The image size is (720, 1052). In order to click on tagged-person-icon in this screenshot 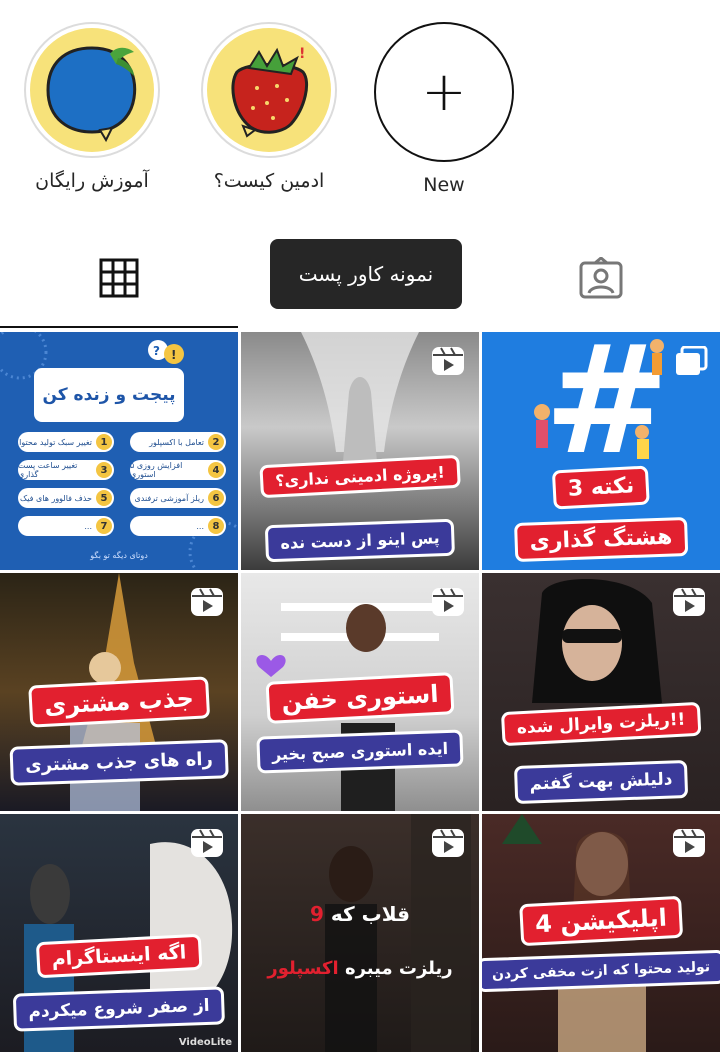, I will do `click(601, 278)`.